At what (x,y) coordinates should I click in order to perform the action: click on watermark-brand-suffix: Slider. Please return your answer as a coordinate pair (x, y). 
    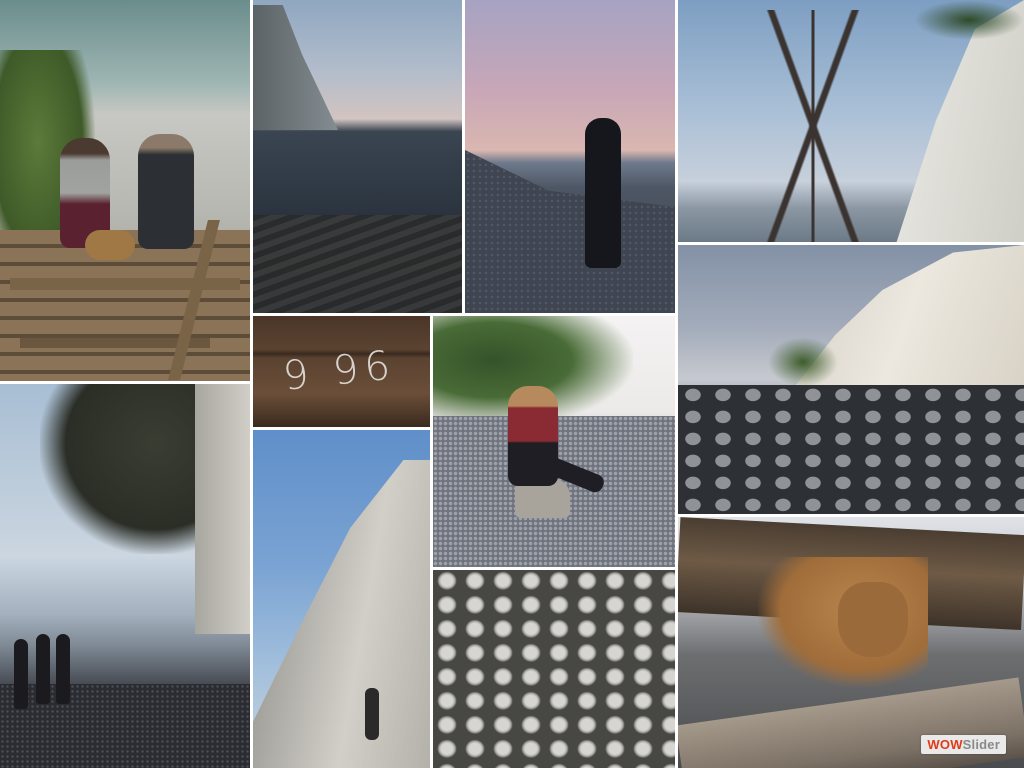
    Looking at the image, I should click on (981, 744).